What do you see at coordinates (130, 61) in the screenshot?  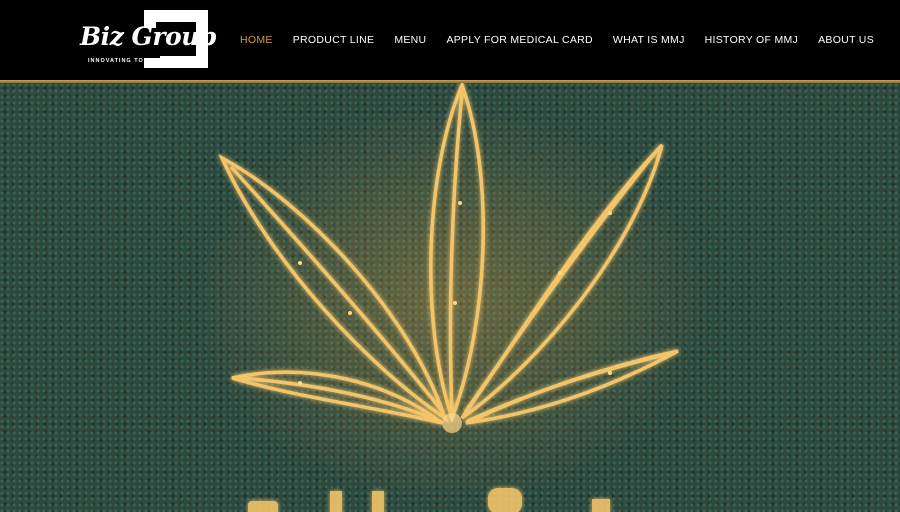 I see `logo-tagline: INNOVATING TOGETHER` at bounding box center [130, 61].